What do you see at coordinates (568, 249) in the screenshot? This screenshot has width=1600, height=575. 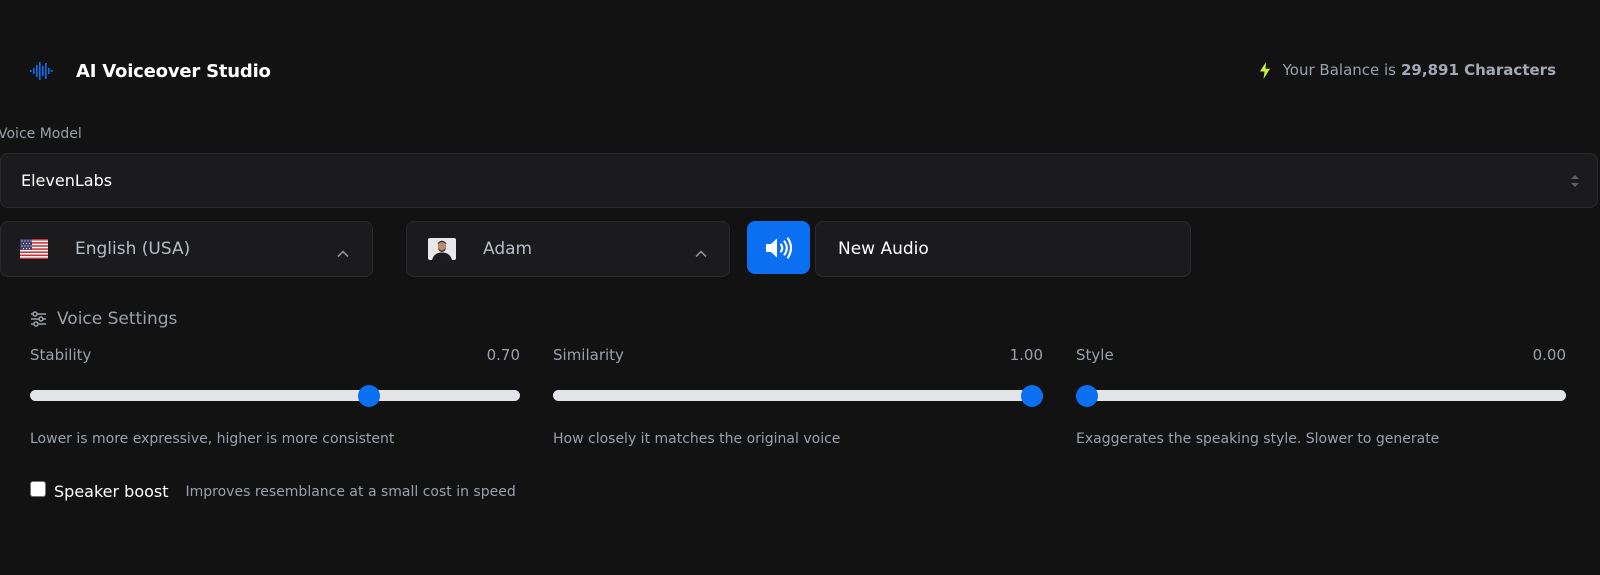 I see `voice-select: Adam` at bounding box center [568, 249].